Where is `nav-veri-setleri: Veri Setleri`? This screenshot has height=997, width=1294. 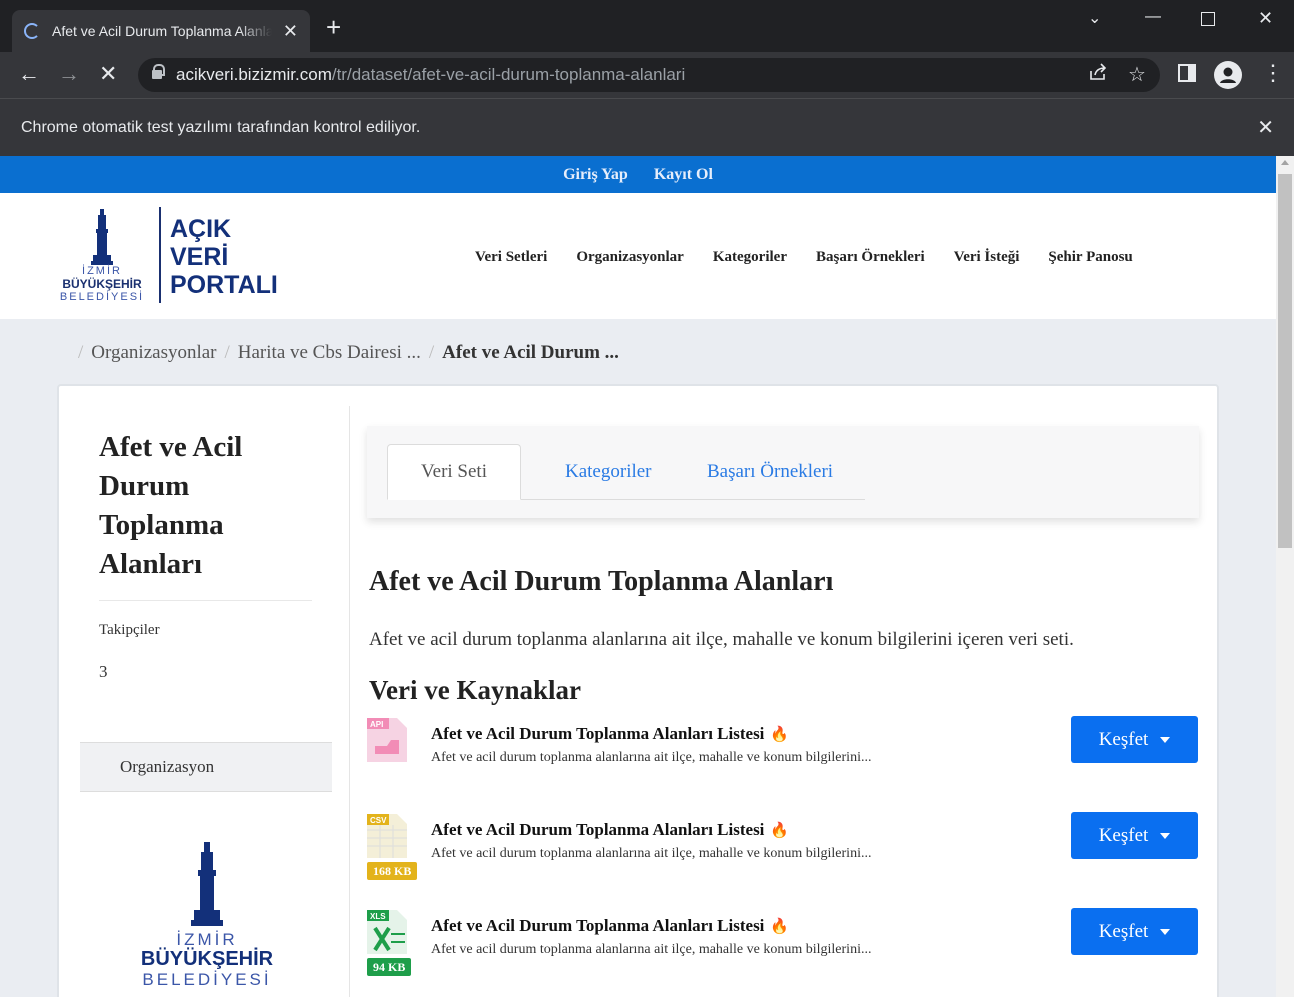 nav-veri-setleri: Veri Setleri is located at coordinates (511, 257).